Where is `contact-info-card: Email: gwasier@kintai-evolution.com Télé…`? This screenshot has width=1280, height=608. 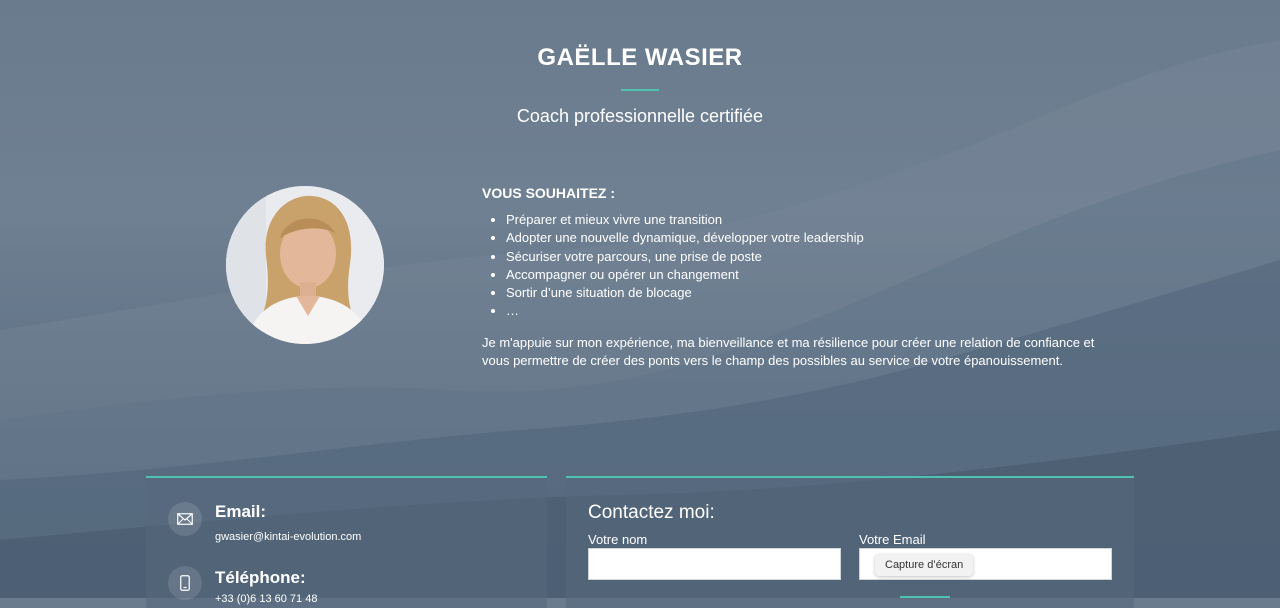
contact-info-card: Email: gwasier@kintai-evolution.com Télé… is located at coordinates (346, 542).